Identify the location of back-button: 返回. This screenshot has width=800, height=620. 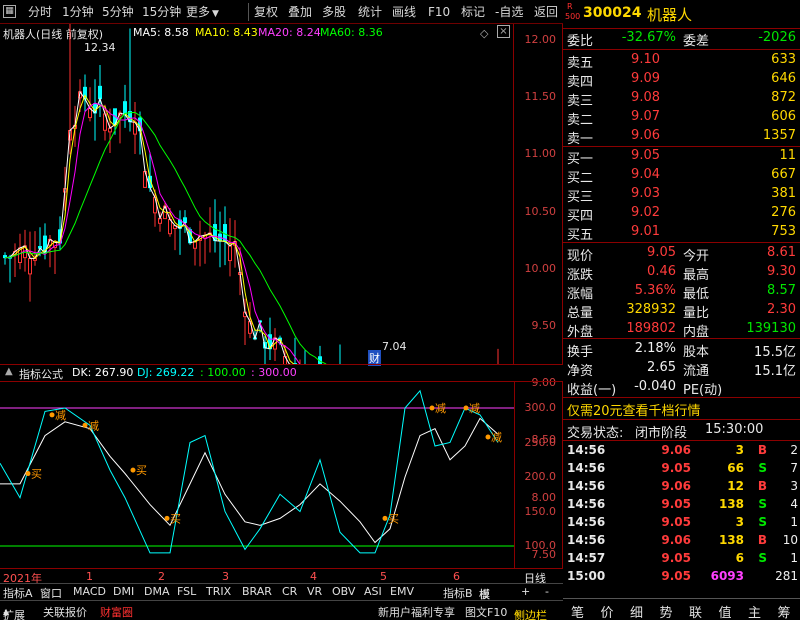
(546, 12).